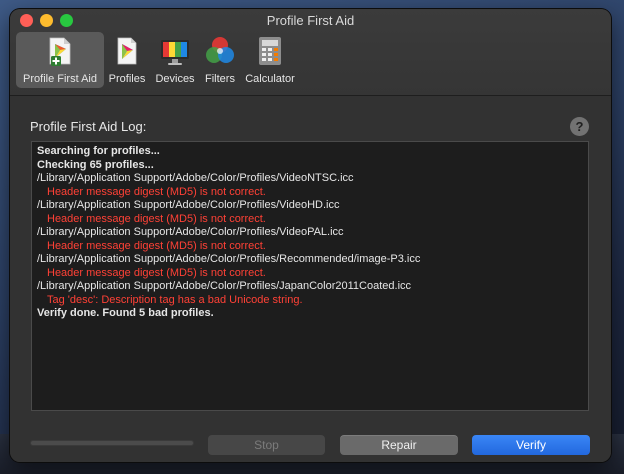 The height and width of the screenshot is (474, 624). What do you see at coordinates (175, 52) in the screenshot?
I see `devices-icon` at bounding box center [175, 52].